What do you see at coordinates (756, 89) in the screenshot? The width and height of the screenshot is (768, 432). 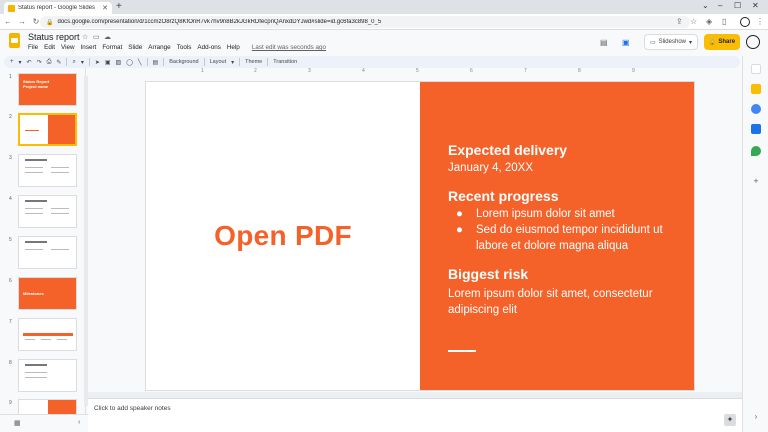 I see `keep-icon` at bounding box center [756, 89].